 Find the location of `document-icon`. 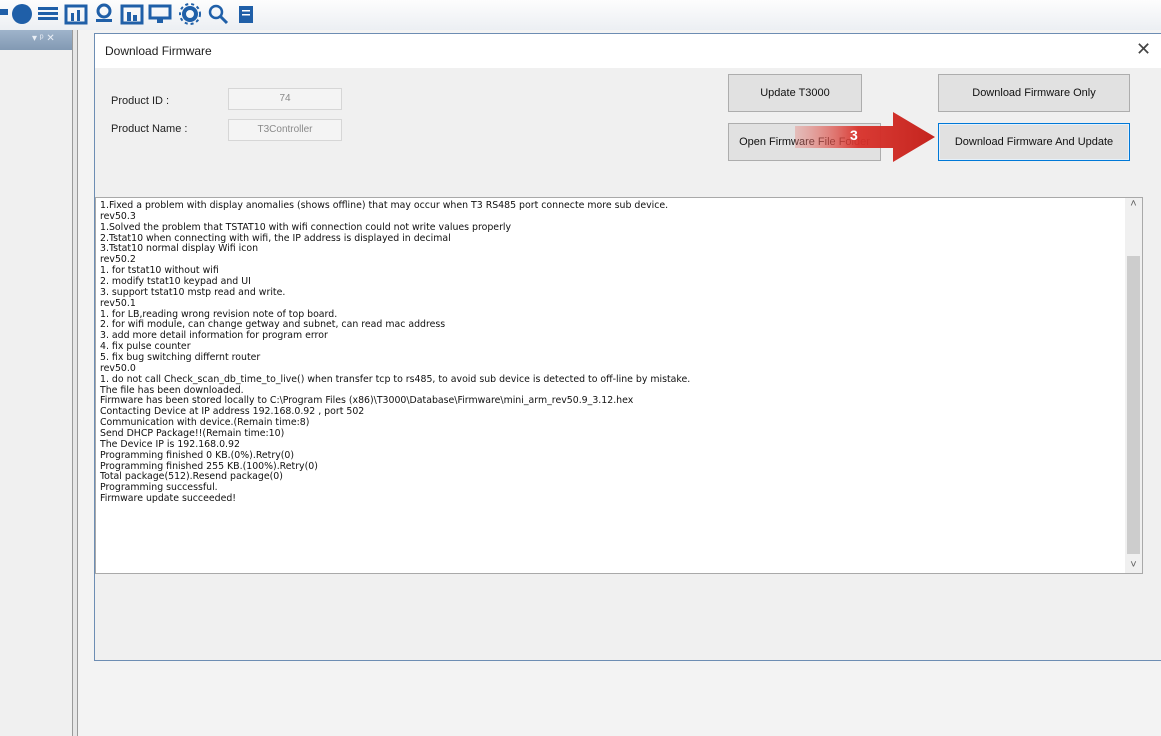

document-icon is located at coordinates (246, 14).